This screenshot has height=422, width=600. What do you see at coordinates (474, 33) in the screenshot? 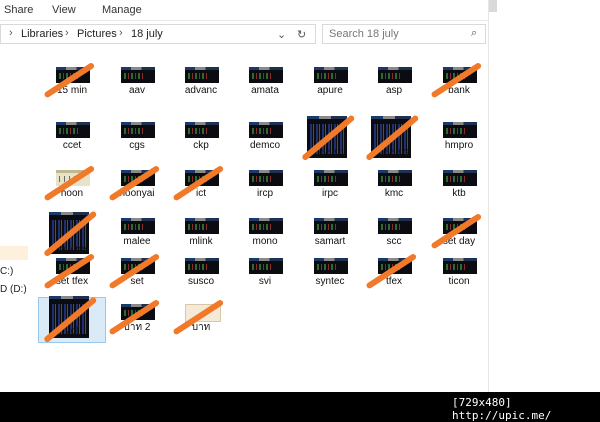
I see `search-icon: ⌕` at bounding box center [474, 33].